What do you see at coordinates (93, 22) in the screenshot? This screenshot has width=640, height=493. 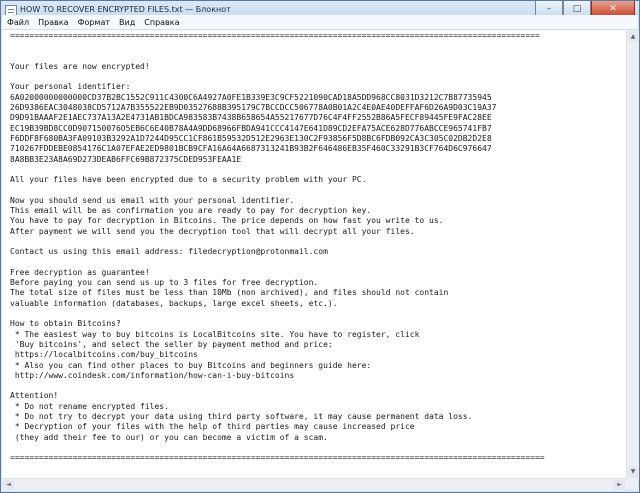 I see `menu-format: Формат` at bounding box center [93, 22].